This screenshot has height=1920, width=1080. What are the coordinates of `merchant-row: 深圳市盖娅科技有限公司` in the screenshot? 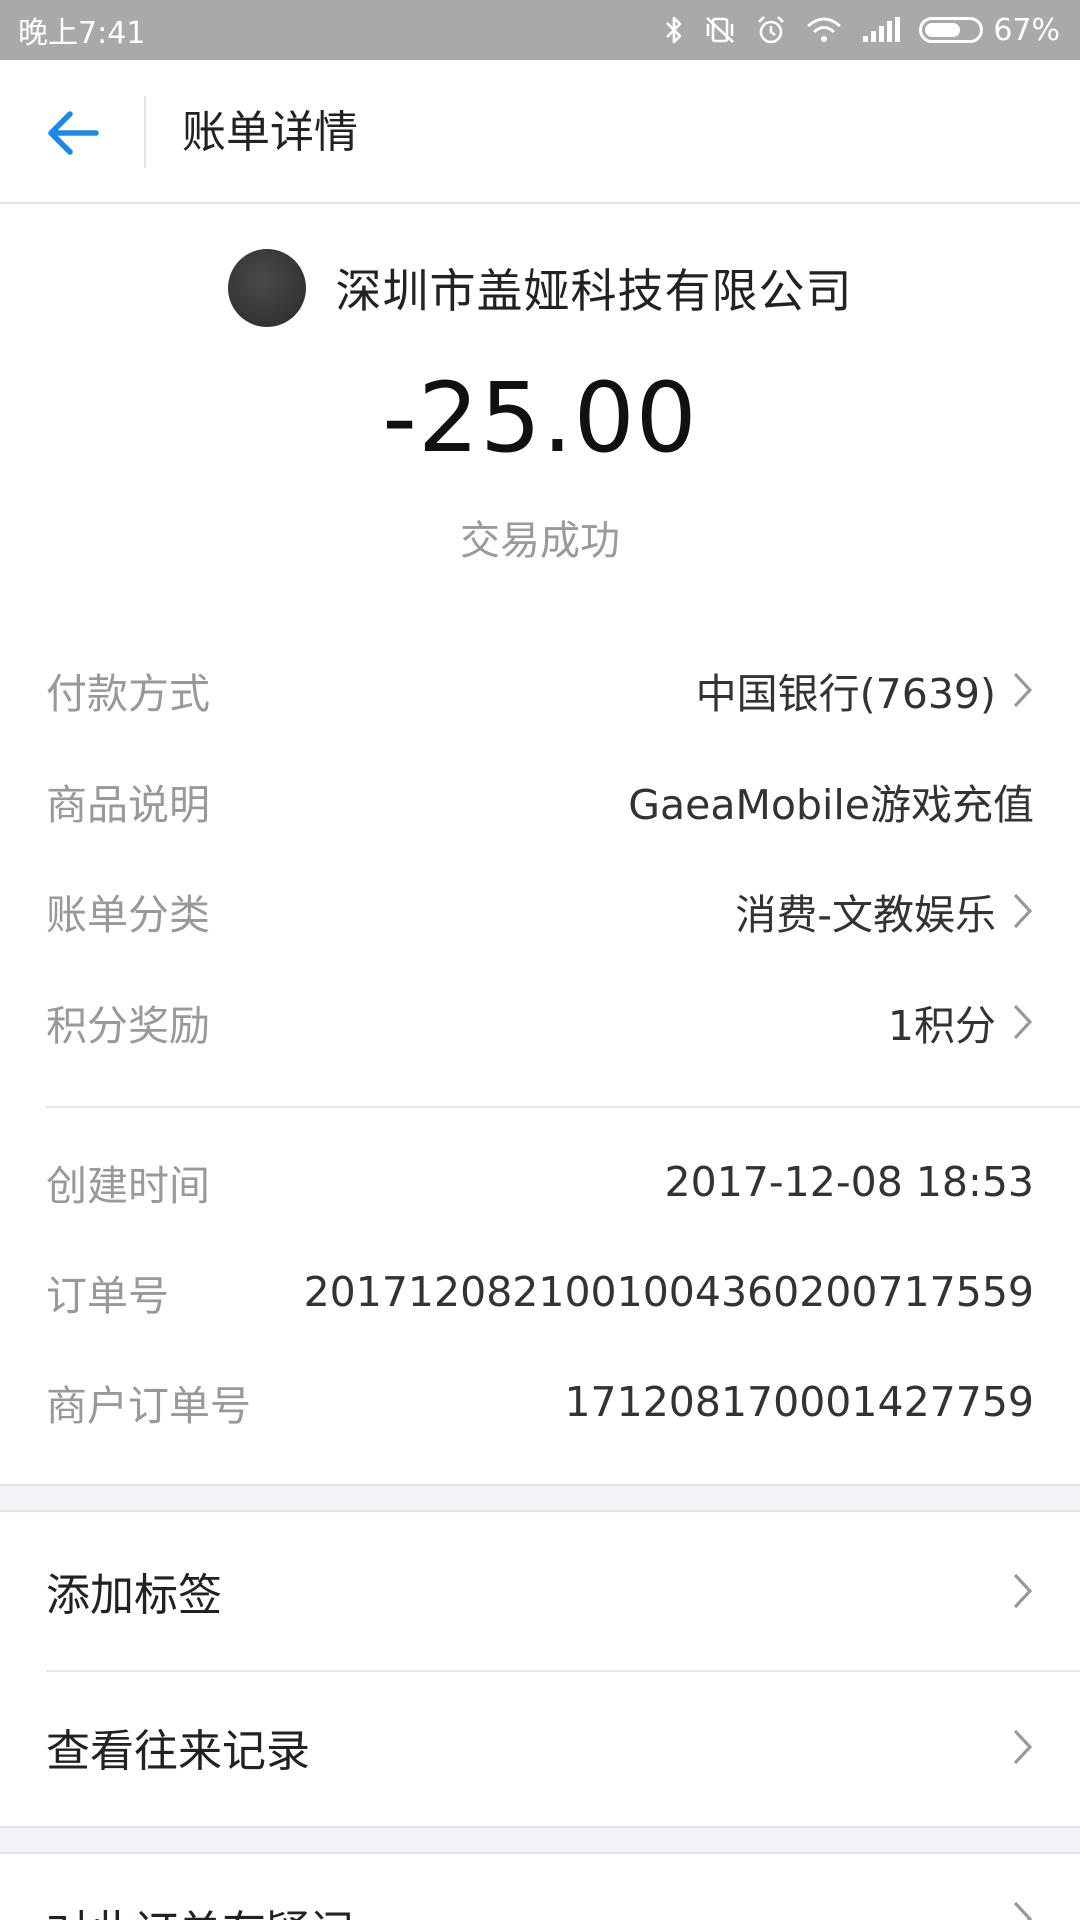 It's located at (540, 288).